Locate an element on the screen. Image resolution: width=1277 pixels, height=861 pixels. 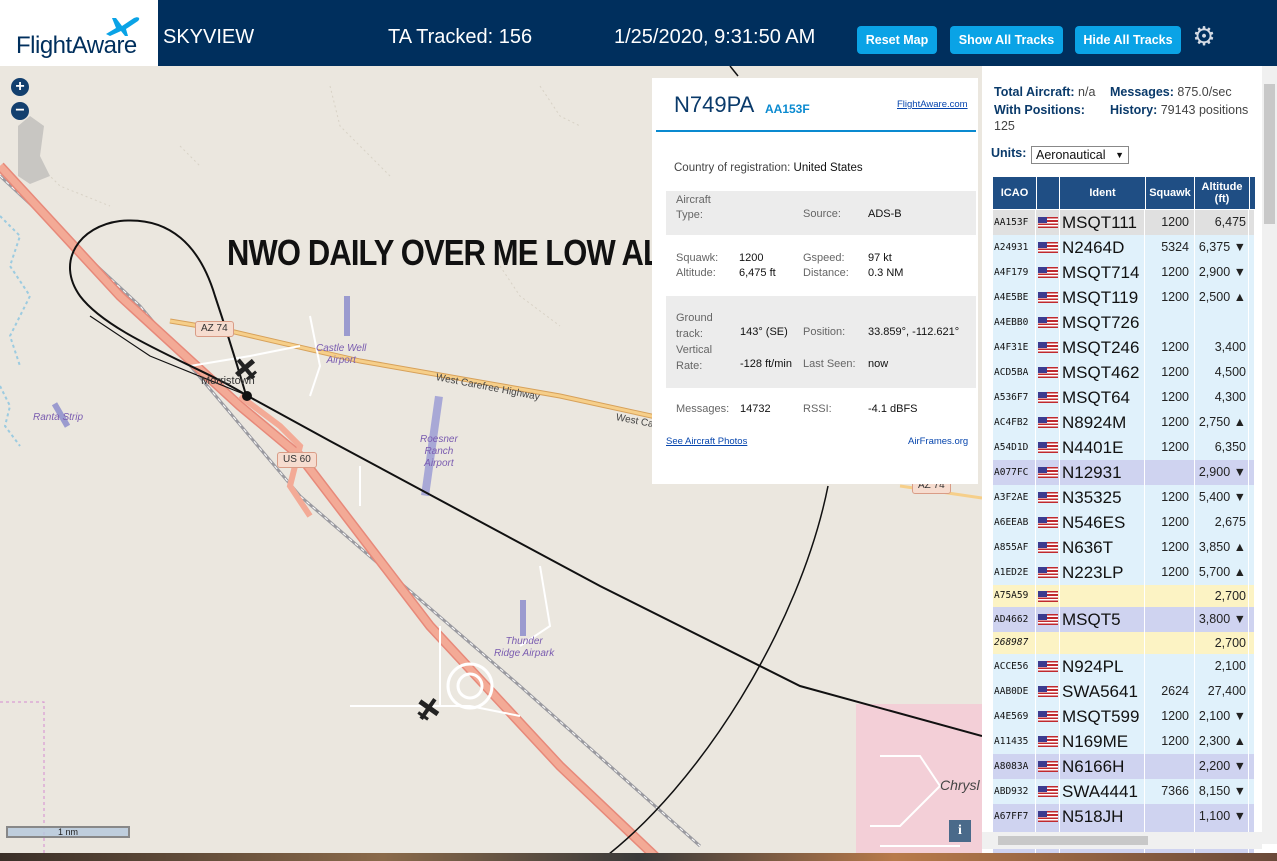
table-row: ACD5BA MSQT462 1200 4,500 is located at coordinates (1124, 372).